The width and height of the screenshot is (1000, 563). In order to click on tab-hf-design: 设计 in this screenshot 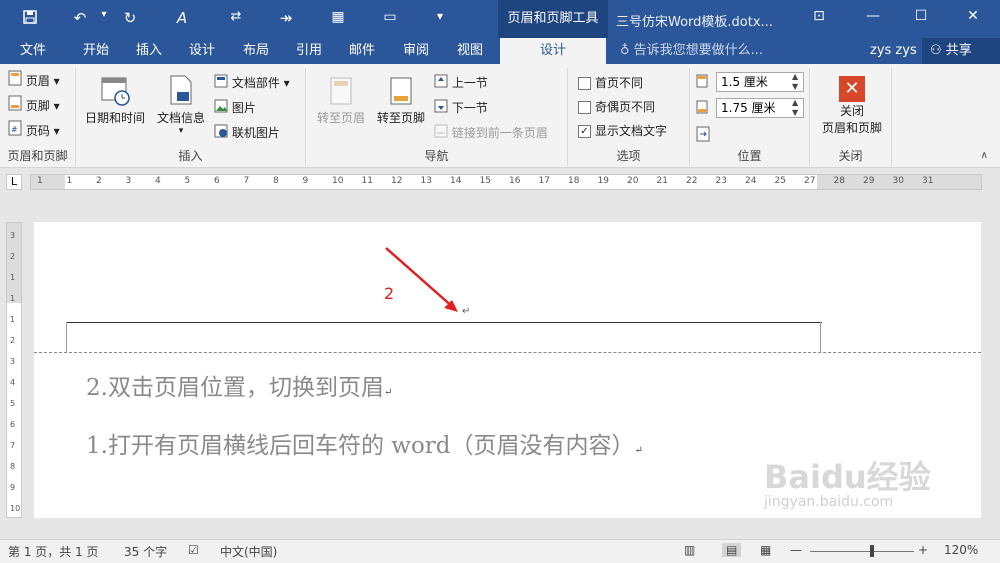, I will do `click(553, 51)`.